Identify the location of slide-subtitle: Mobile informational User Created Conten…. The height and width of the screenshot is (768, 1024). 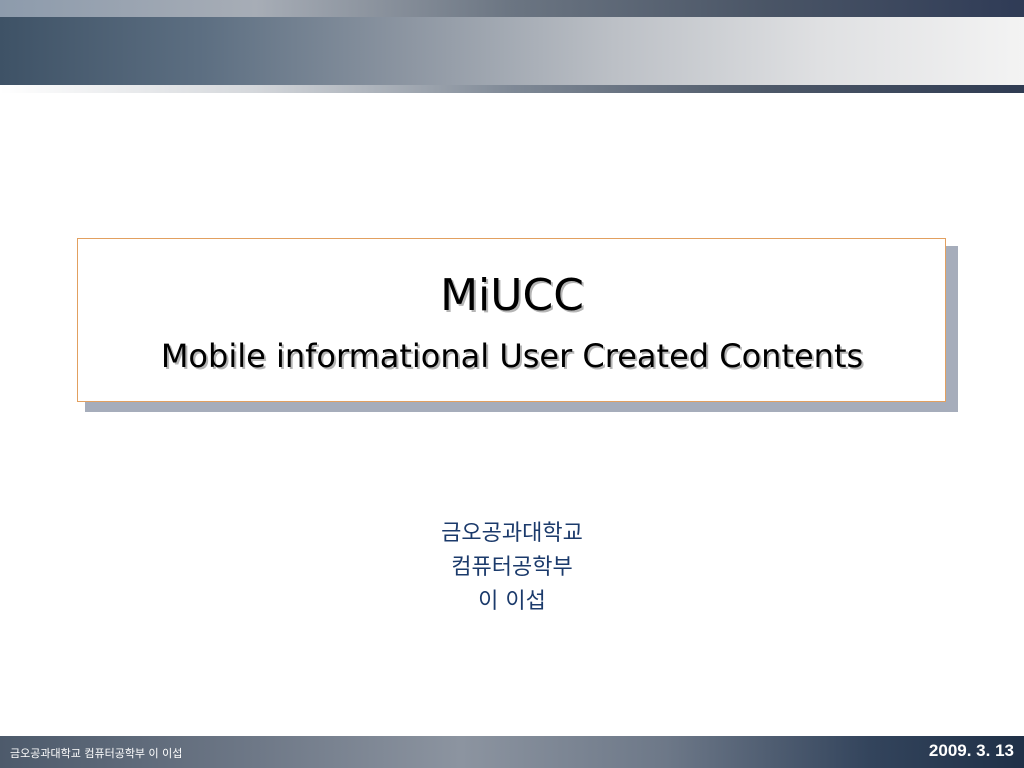
(512, 356).